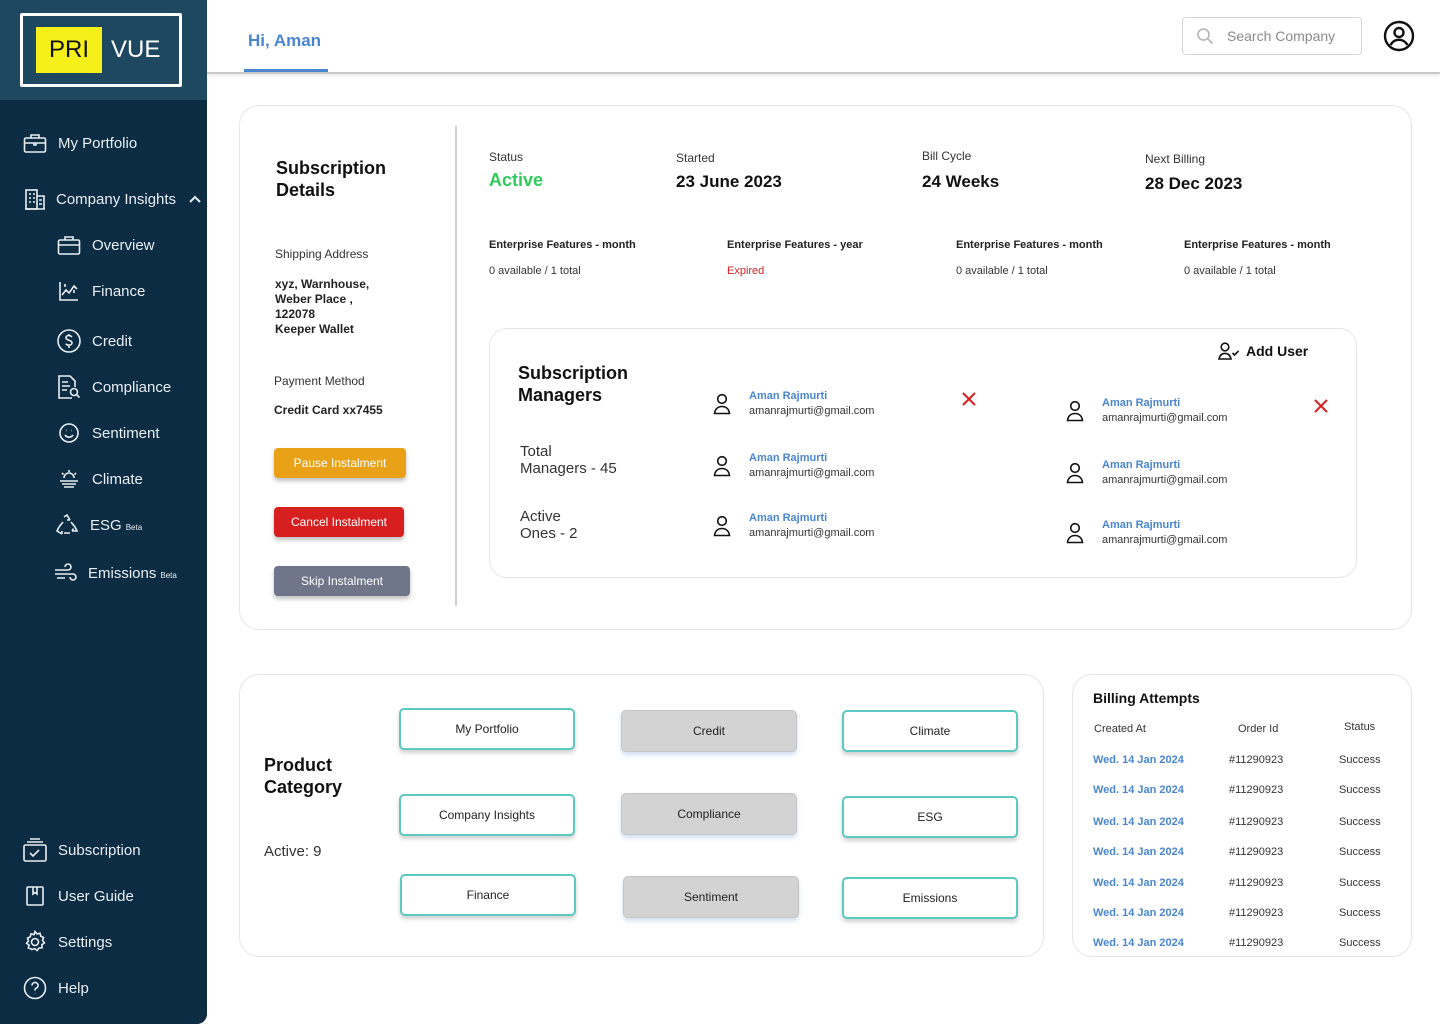 This screenshot has width=1440, height=1024. I want to click on user-profile-icon, so click(1399, 36).